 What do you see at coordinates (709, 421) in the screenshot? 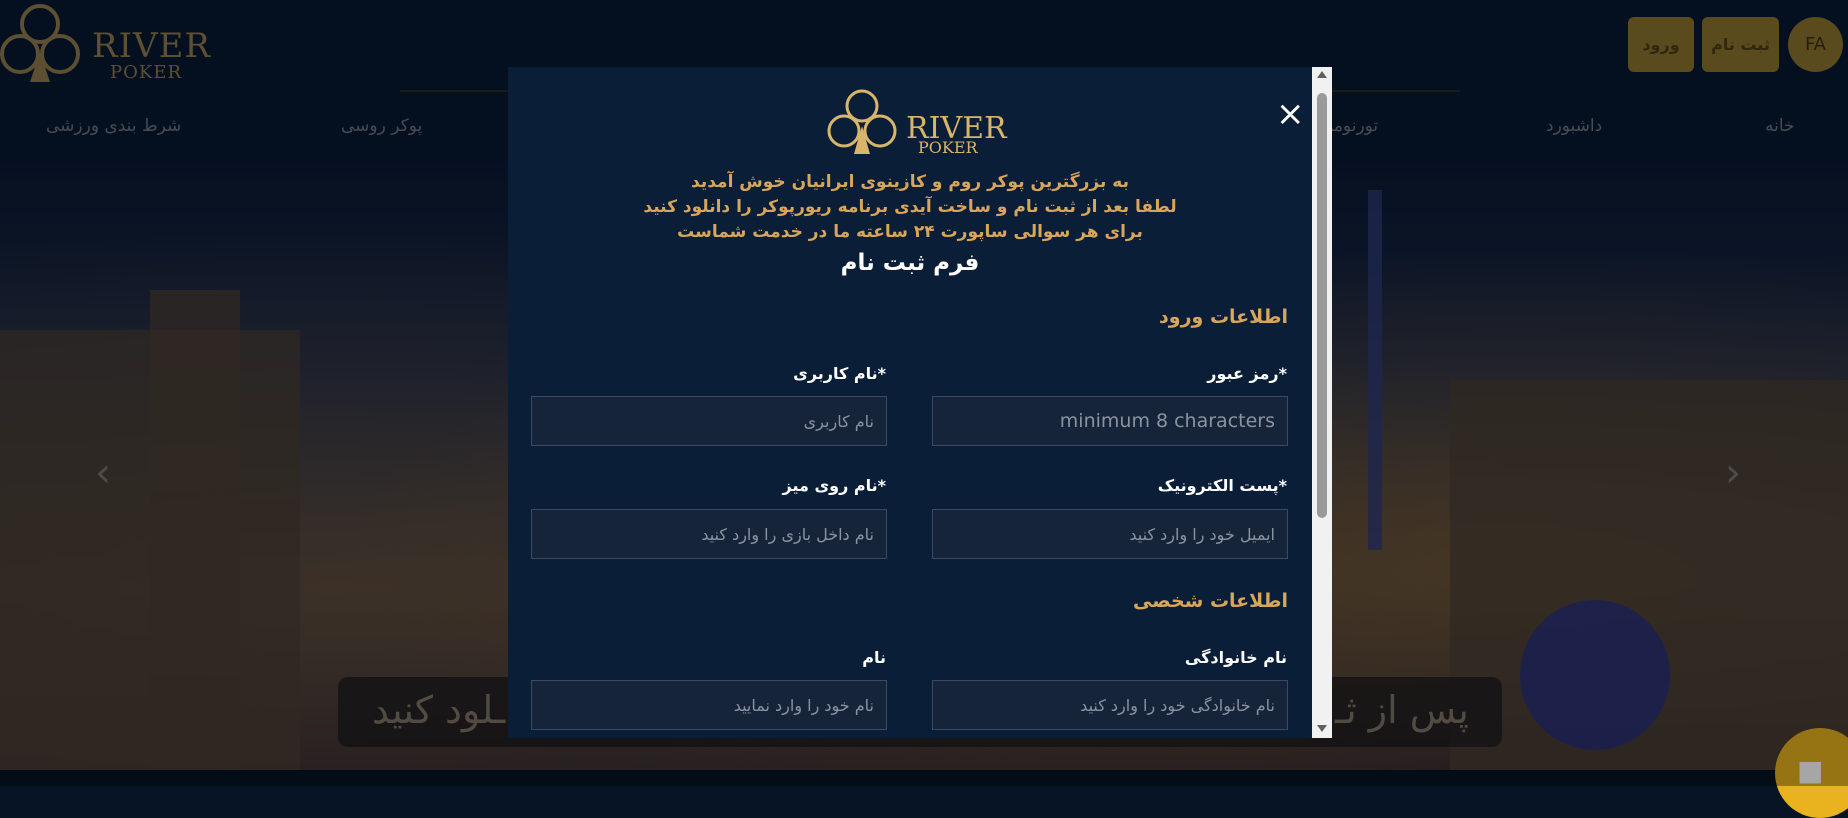
I see `username-input` at bounding box center [709, 421].